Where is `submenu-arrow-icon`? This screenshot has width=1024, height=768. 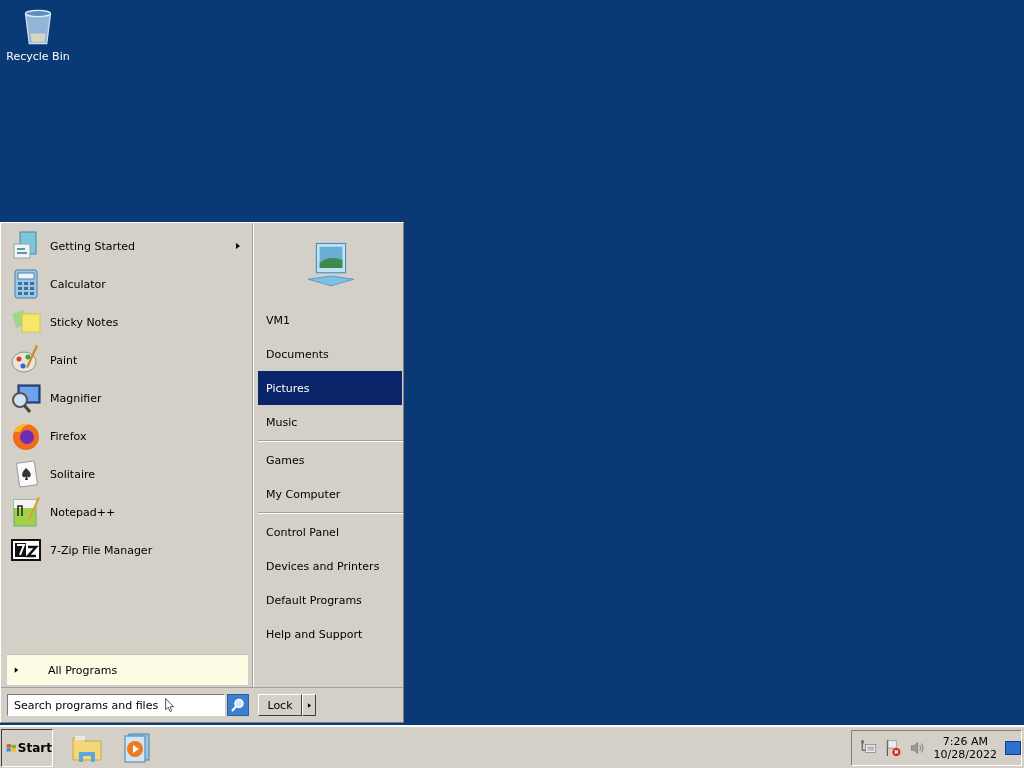
submenu-arrow-icon is located at coordinates (238, 246).